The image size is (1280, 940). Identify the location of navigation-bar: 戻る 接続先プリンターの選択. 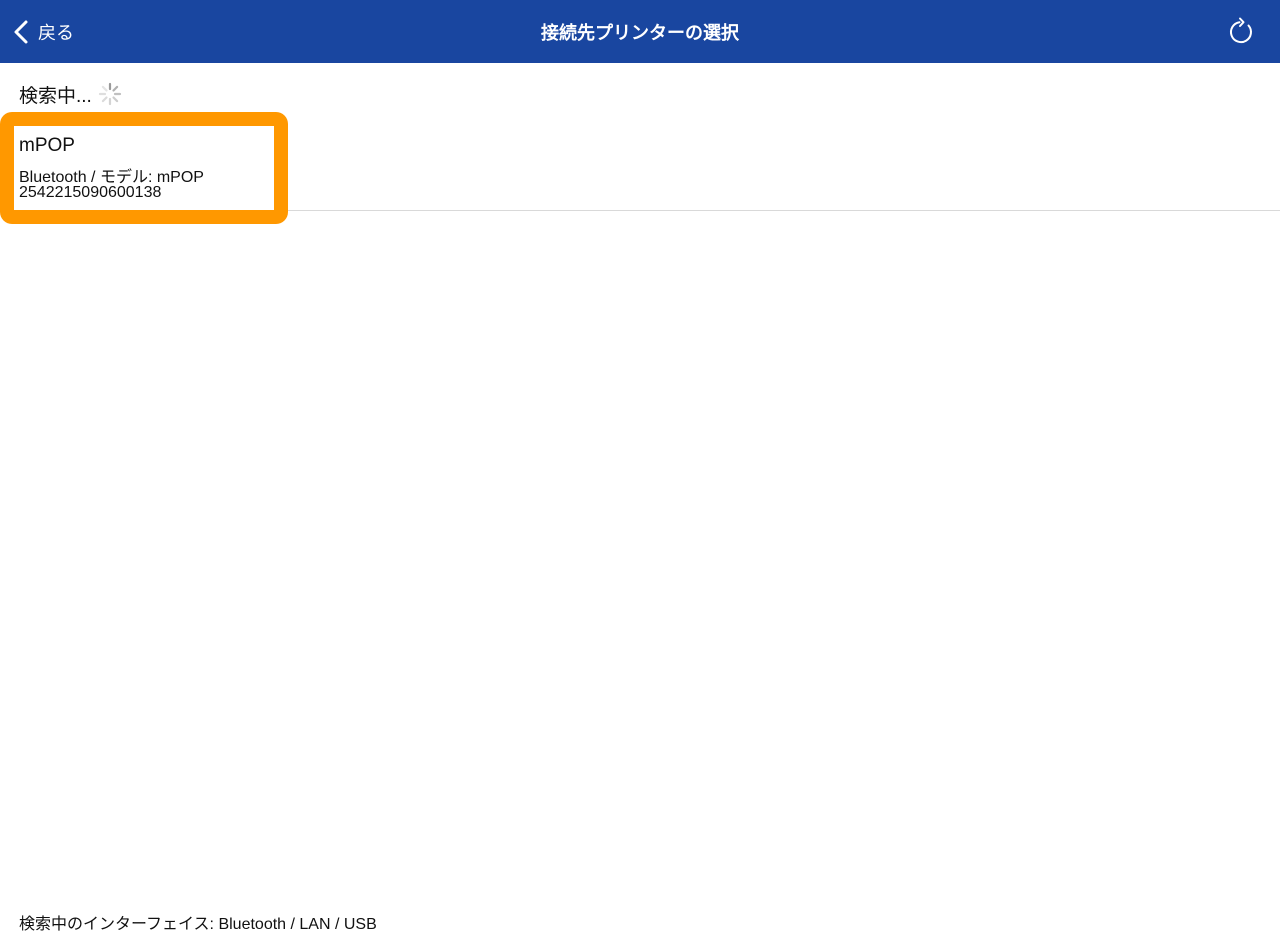
(640, 31).